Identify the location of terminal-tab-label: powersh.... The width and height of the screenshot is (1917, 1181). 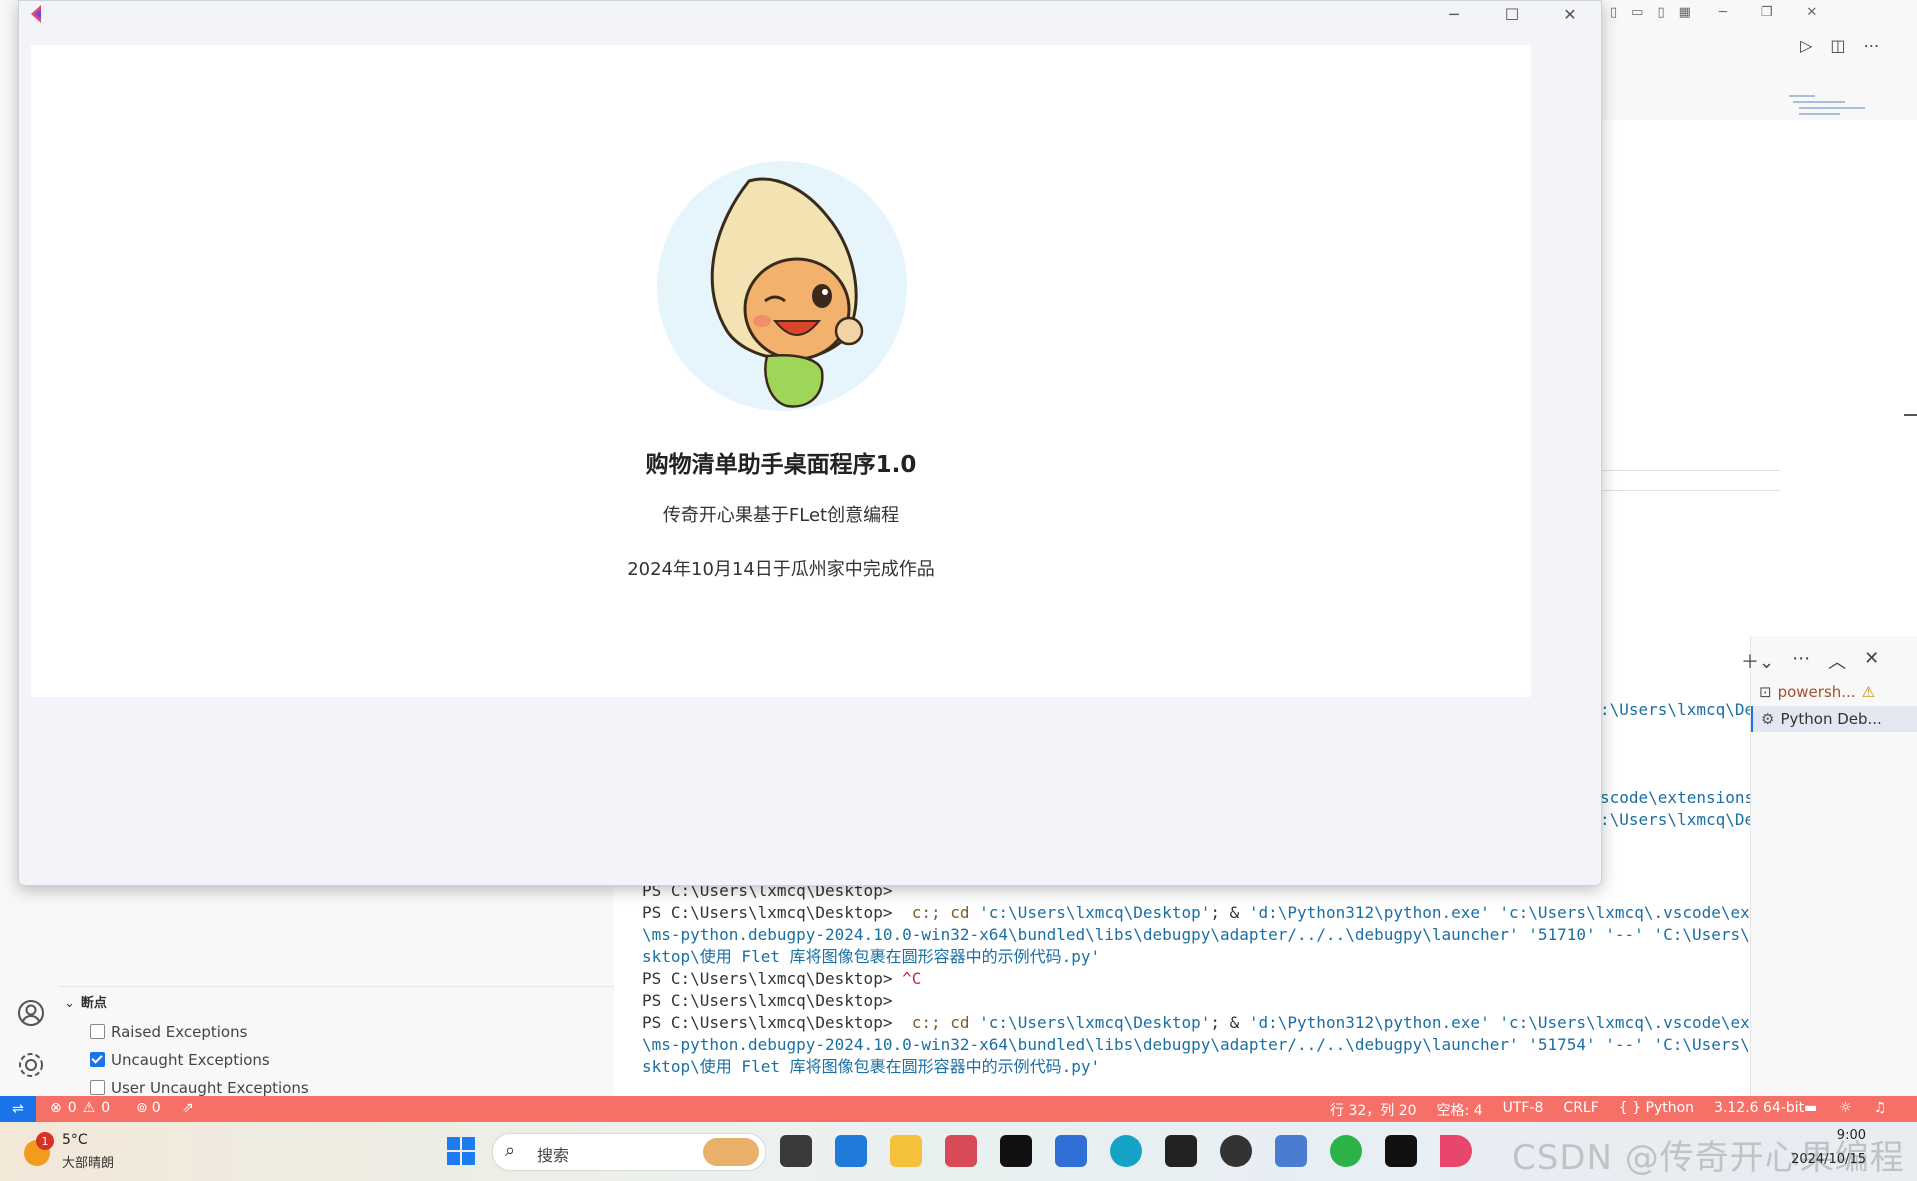
(1816, 692).